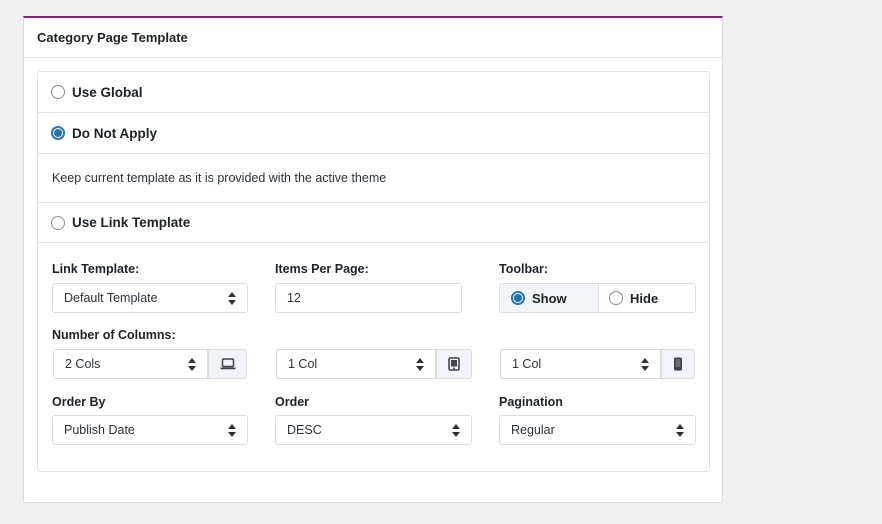 The height and width of the screenshot is (524, 882). I want to click on option-do-not-apply: Do Not Apply, so click(373, 133).